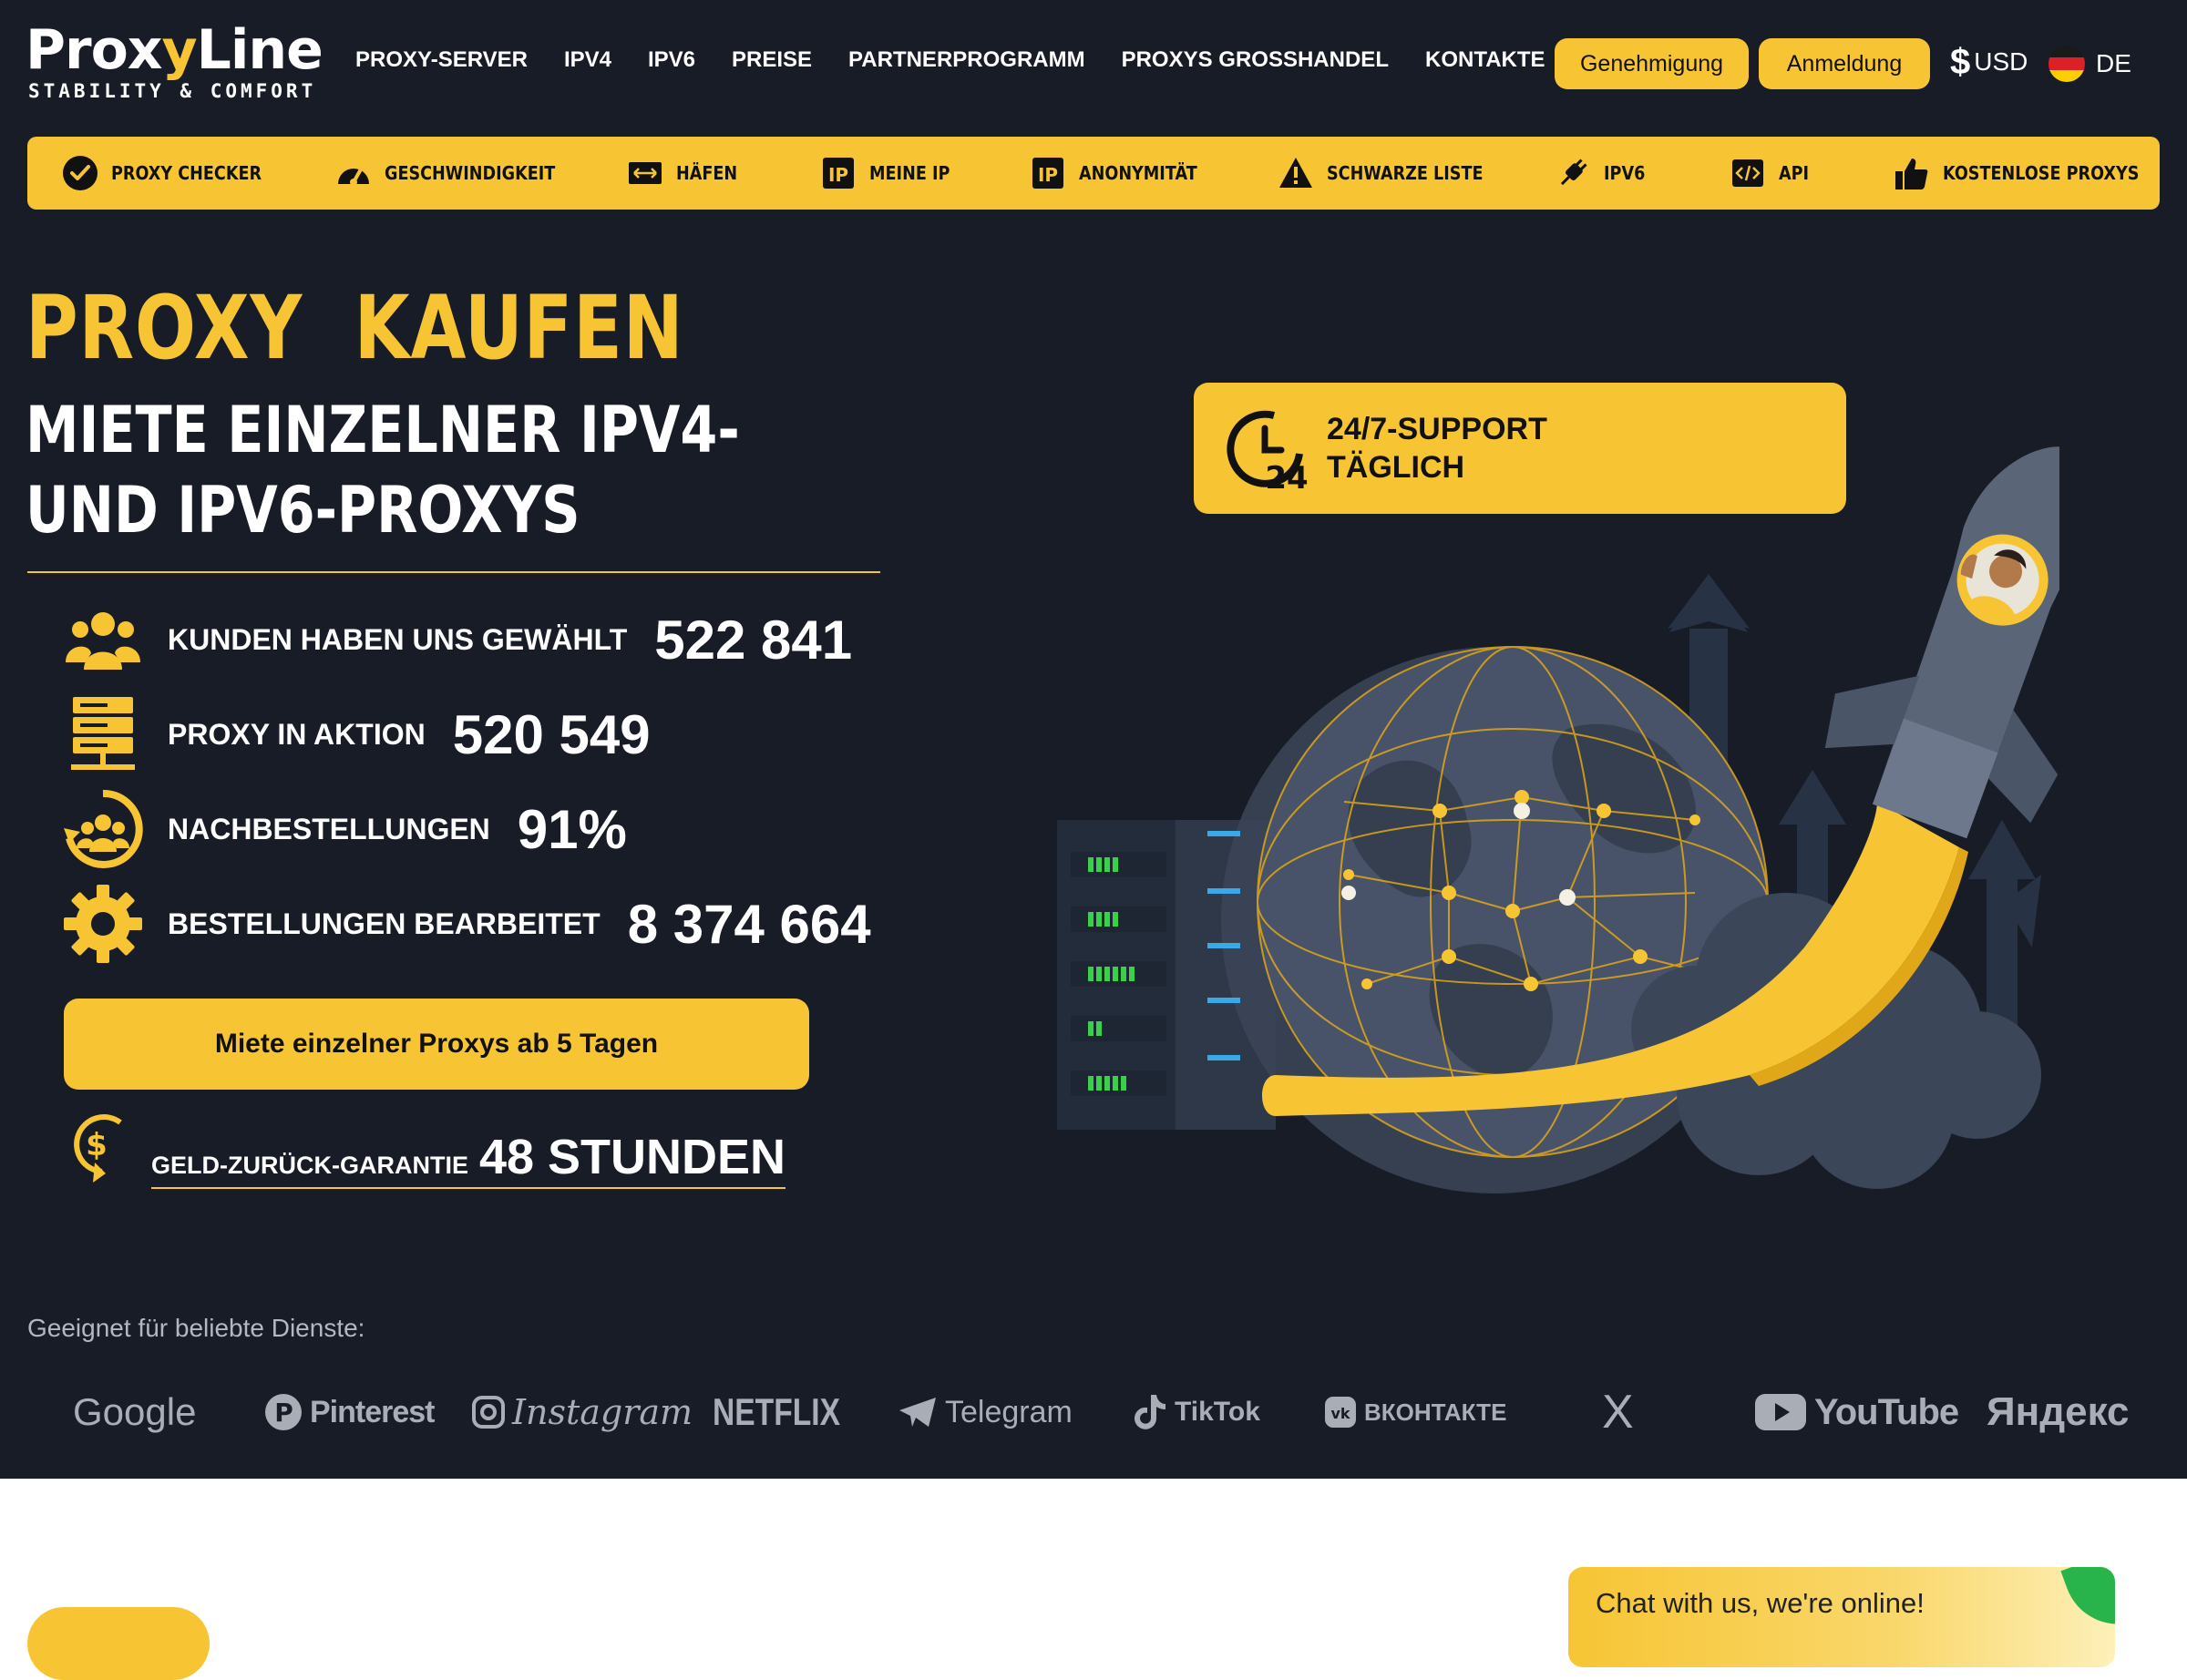 This screenshot has width=2187, height=1680. Describe the element at coordinates (2001, 62) in the screenshot. I see `currency-label: USD` at that location.